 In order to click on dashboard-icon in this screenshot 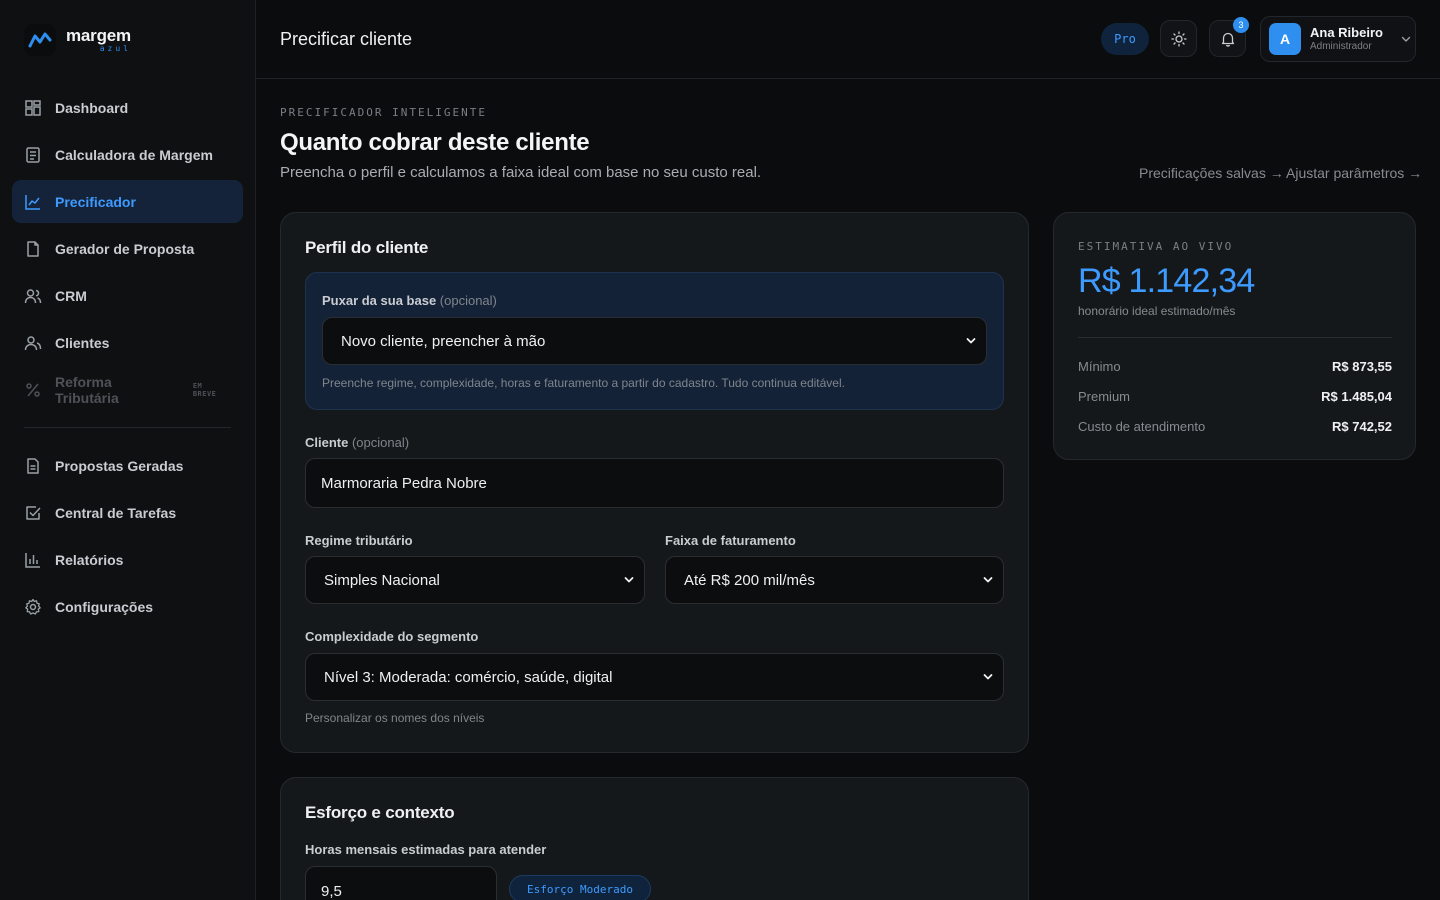, I will do `click(33, 107)`.